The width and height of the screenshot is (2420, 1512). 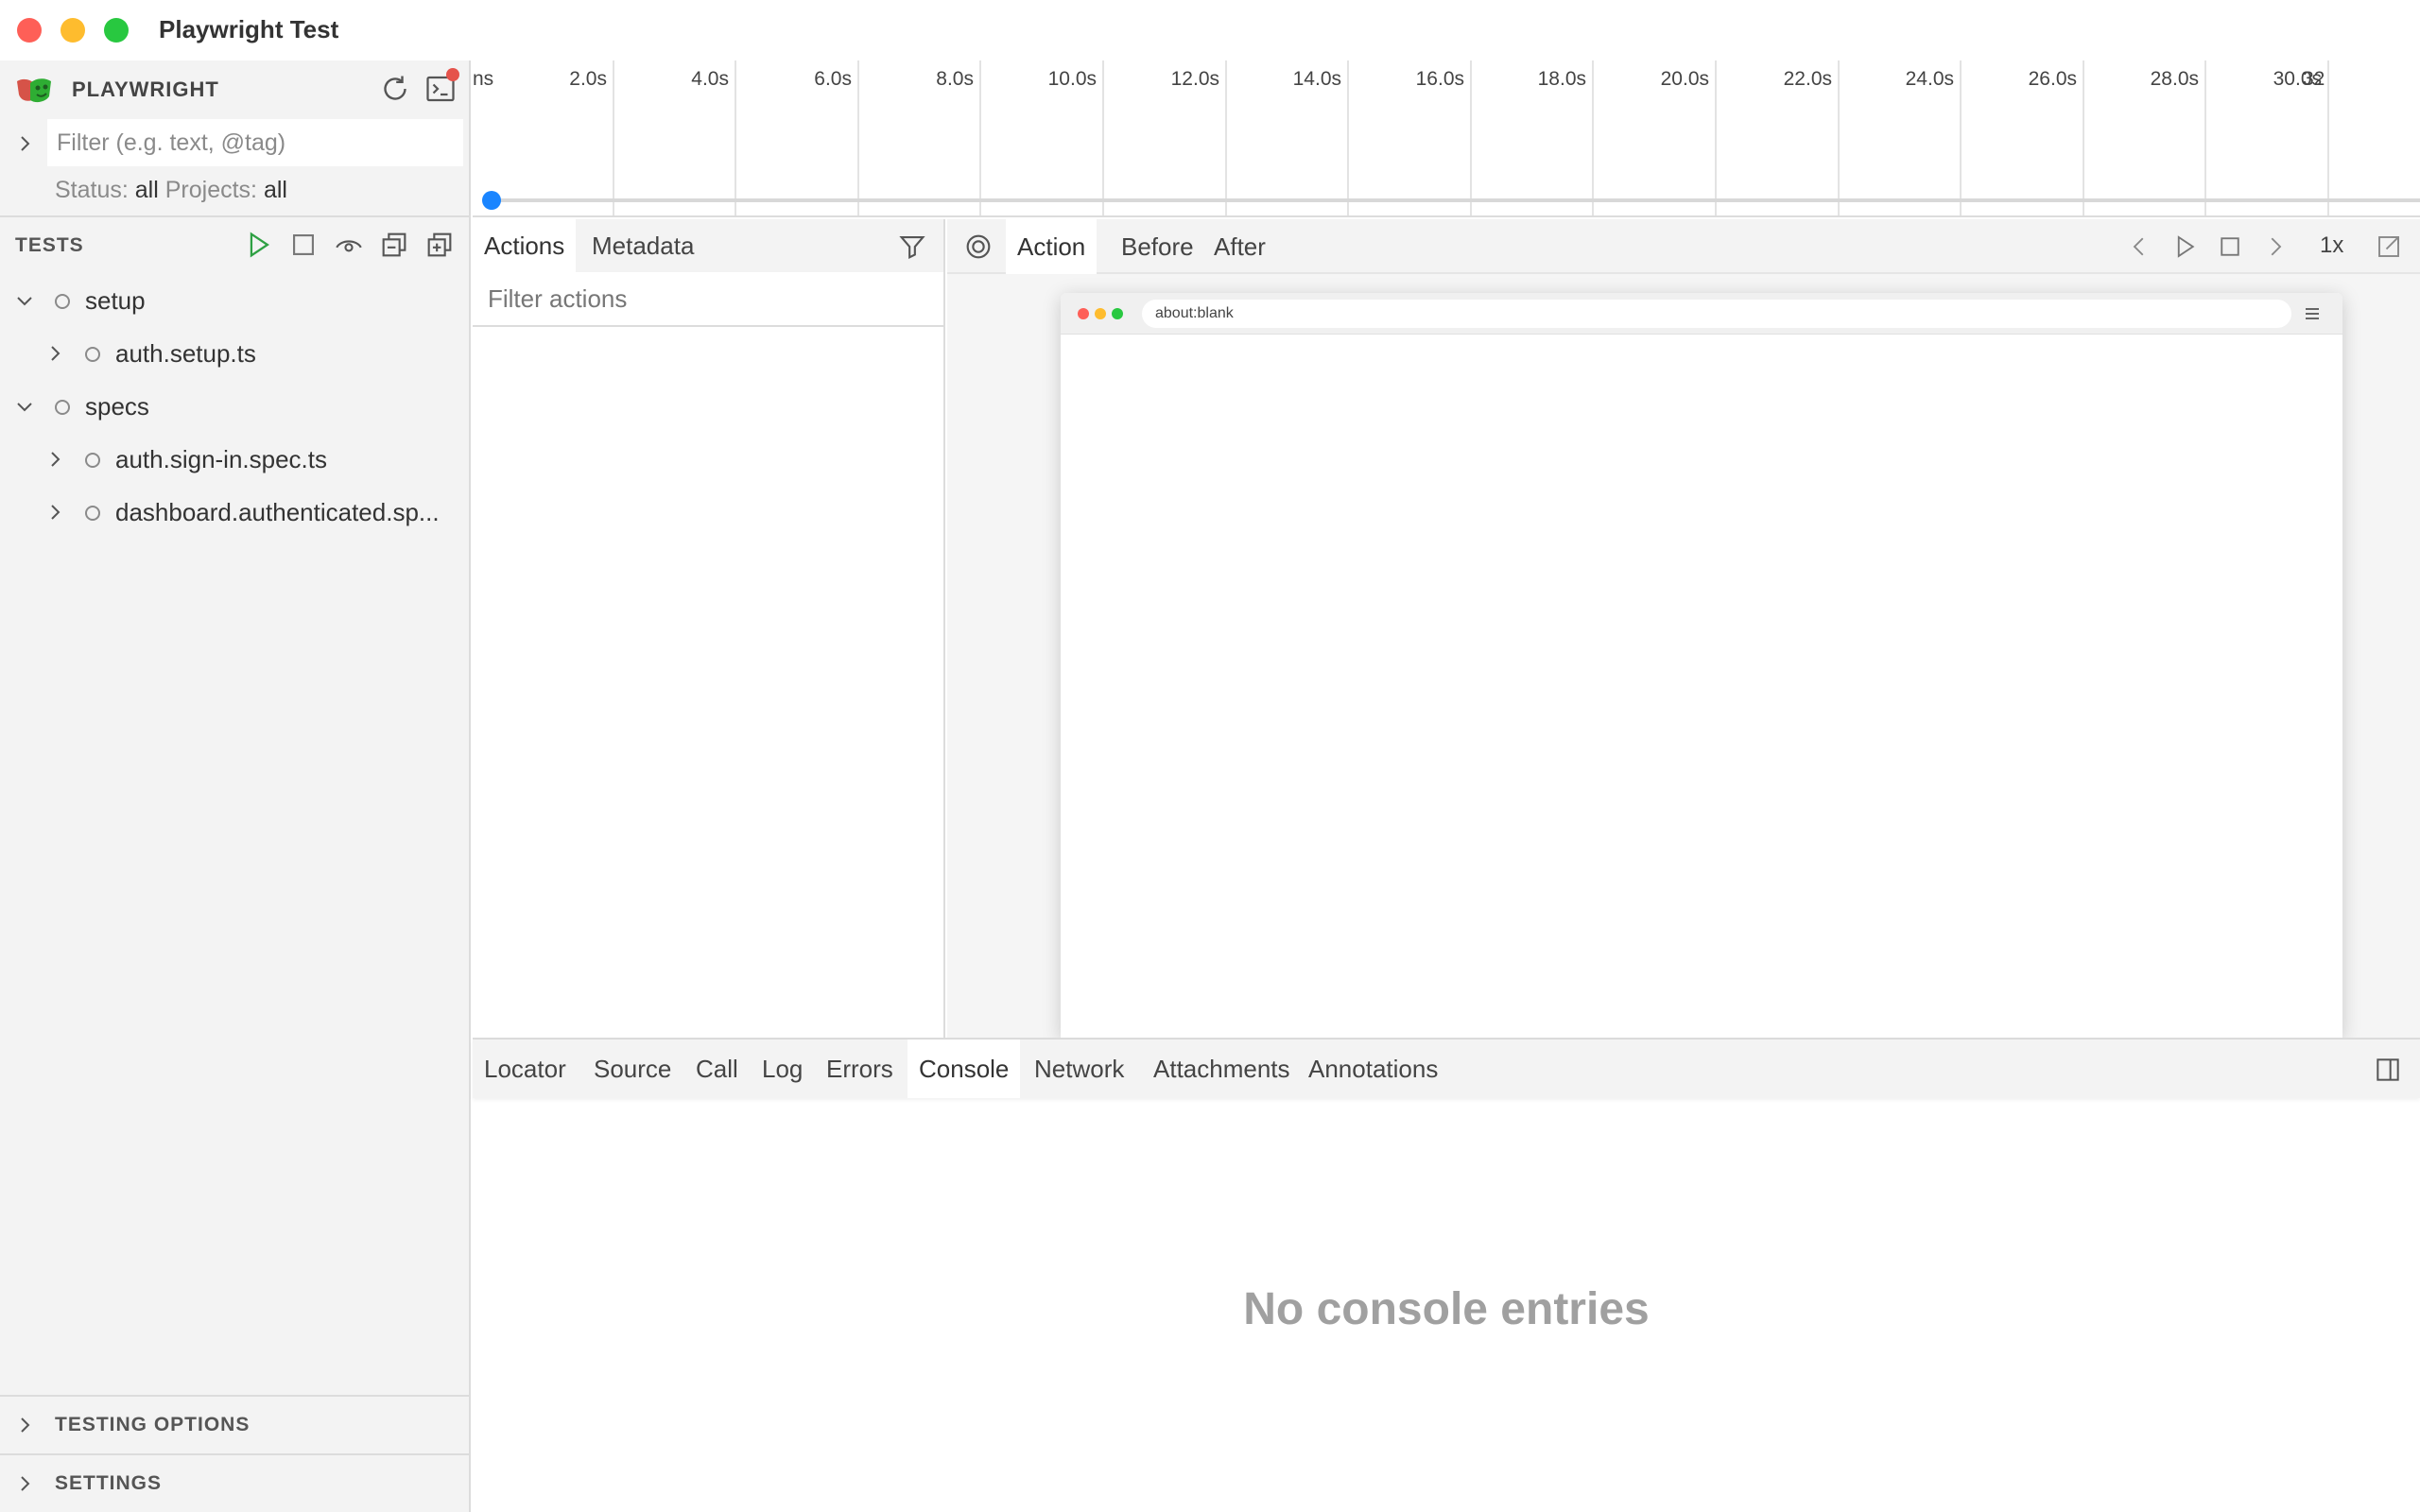 What do you see at coordinates (782, 1069) in the screenshot?
I see `tab-log: Log` at bounding box center [782, 1069].